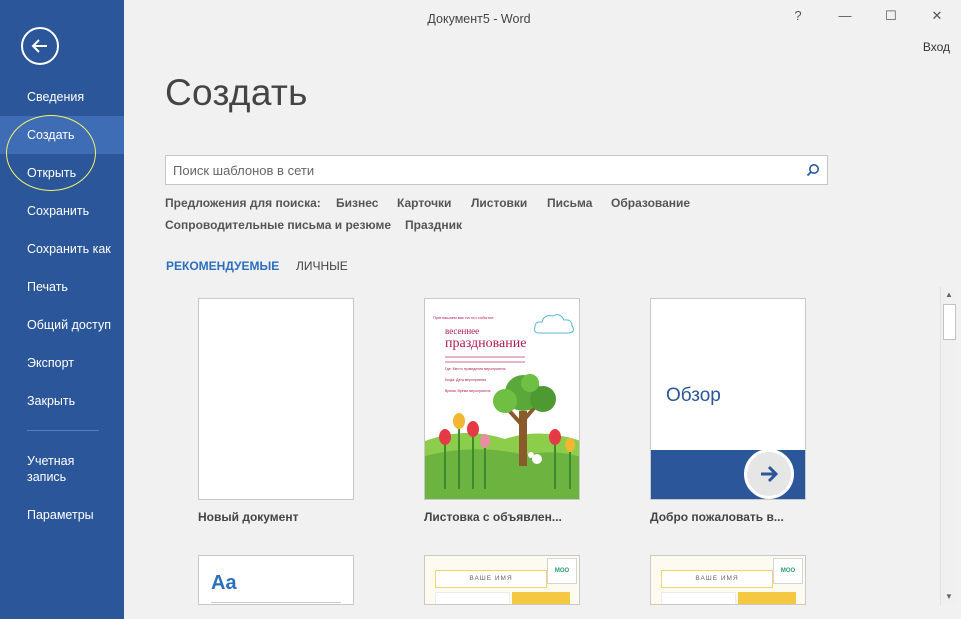 The image size is (961, 619). Describe the element at coordinates (486, 343) in the screenshot. I see `flyer-preview-title-2: празднование` at that location.